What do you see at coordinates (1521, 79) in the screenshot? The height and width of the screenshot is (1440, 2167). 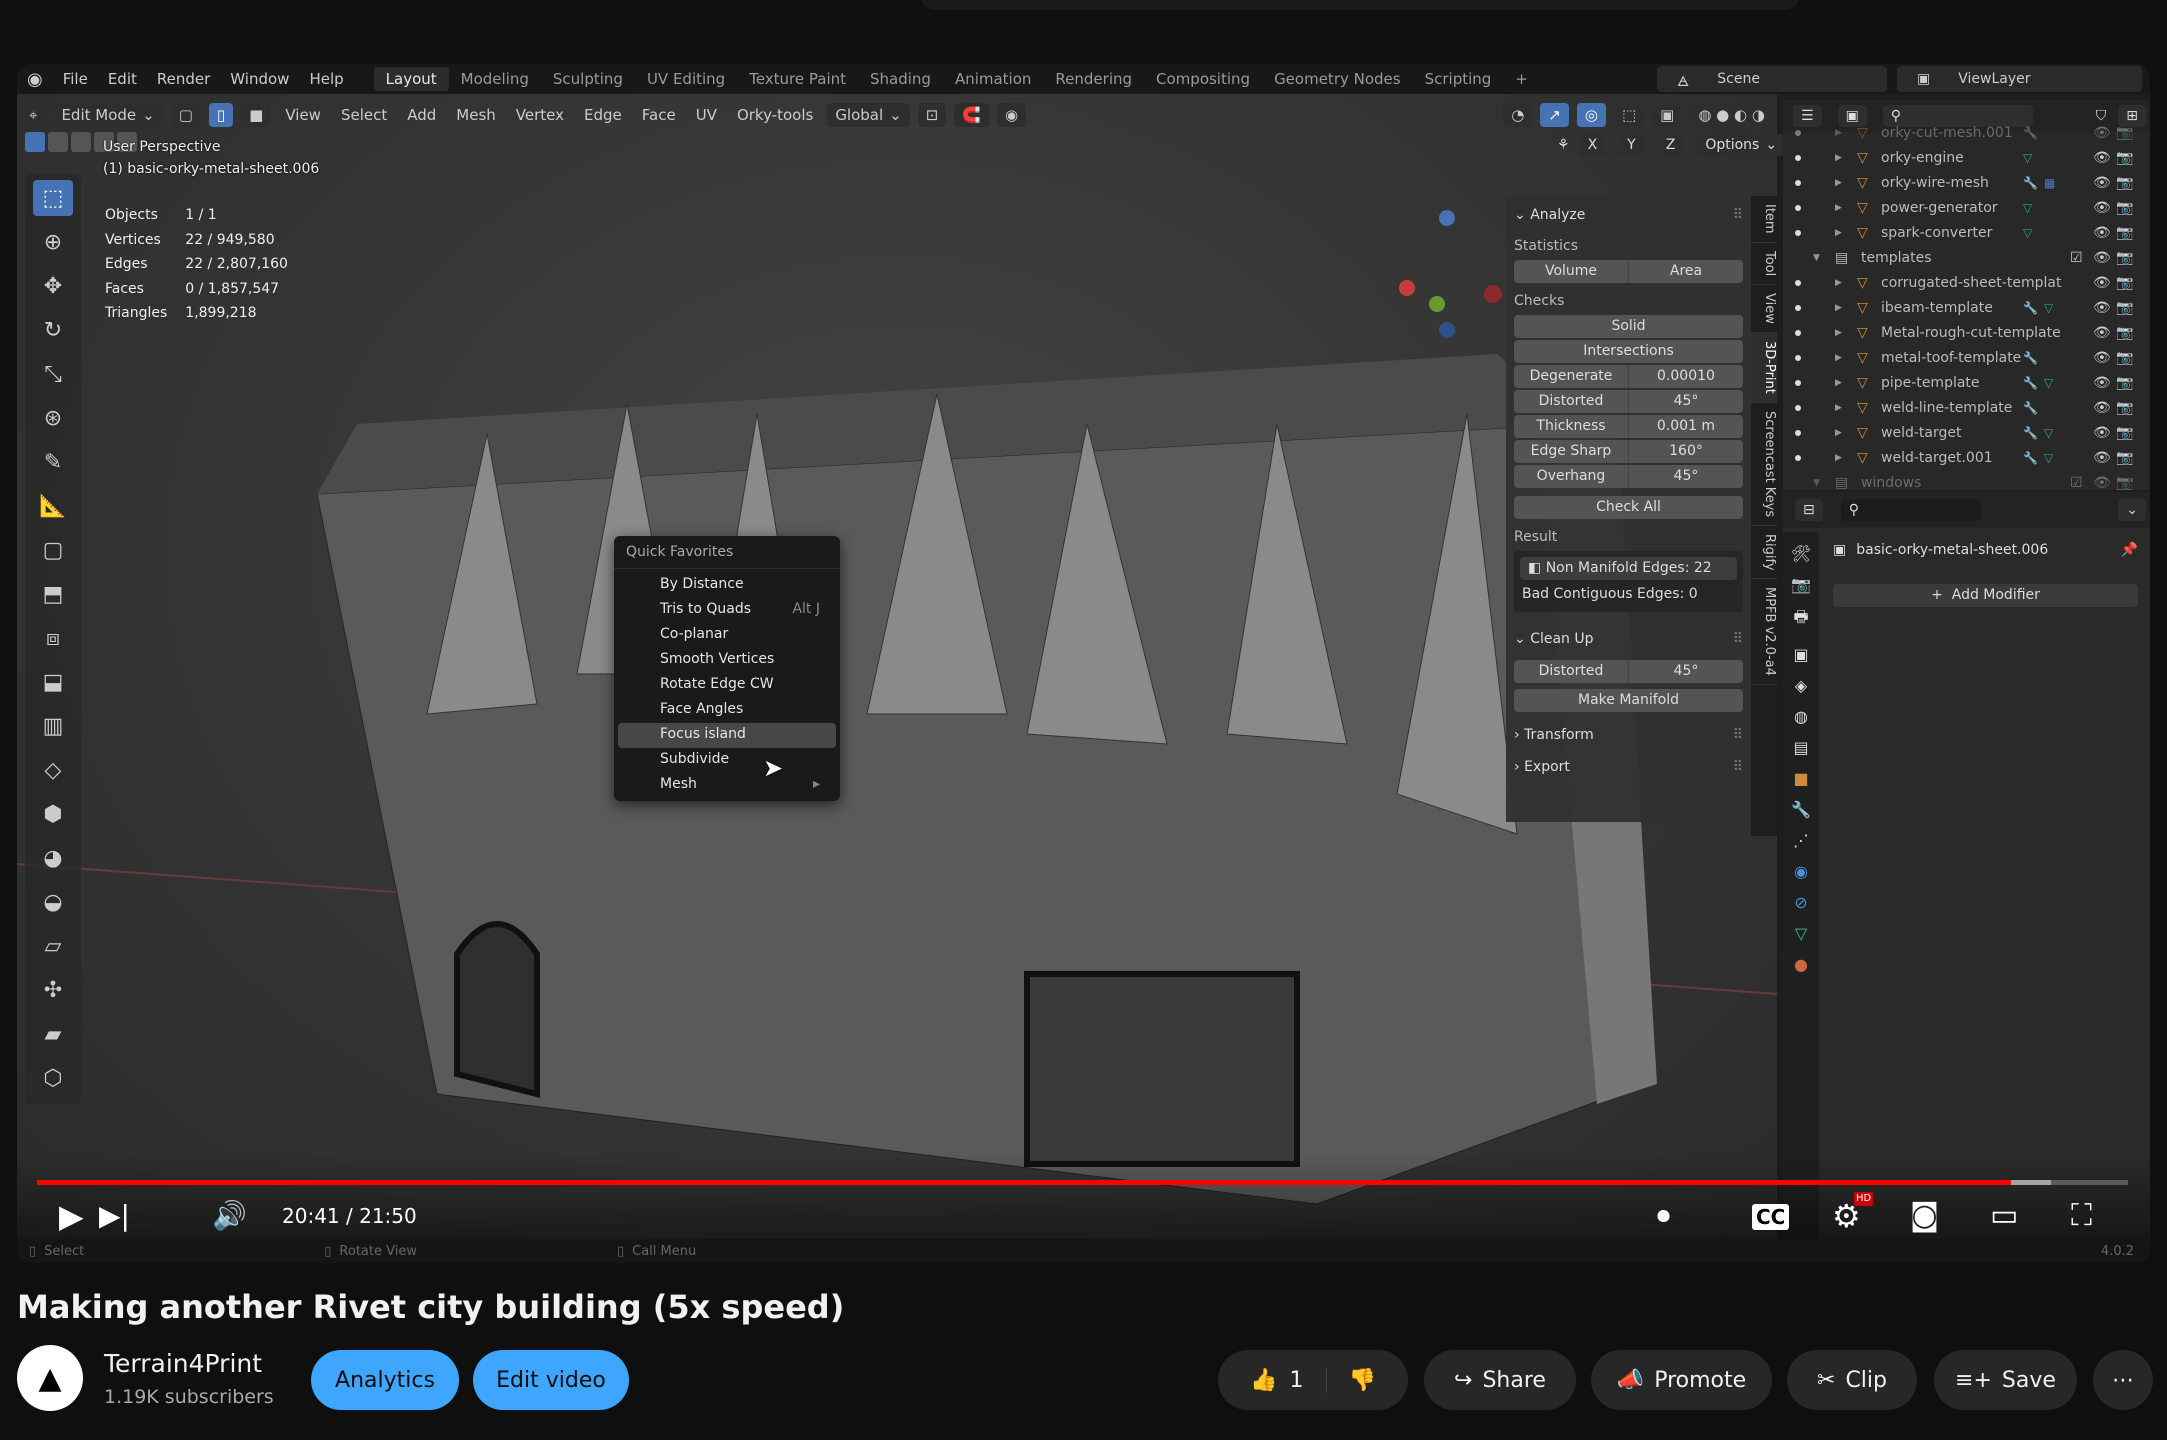 I see `add-workspace-button: +` at bounding box center [1521, 79].